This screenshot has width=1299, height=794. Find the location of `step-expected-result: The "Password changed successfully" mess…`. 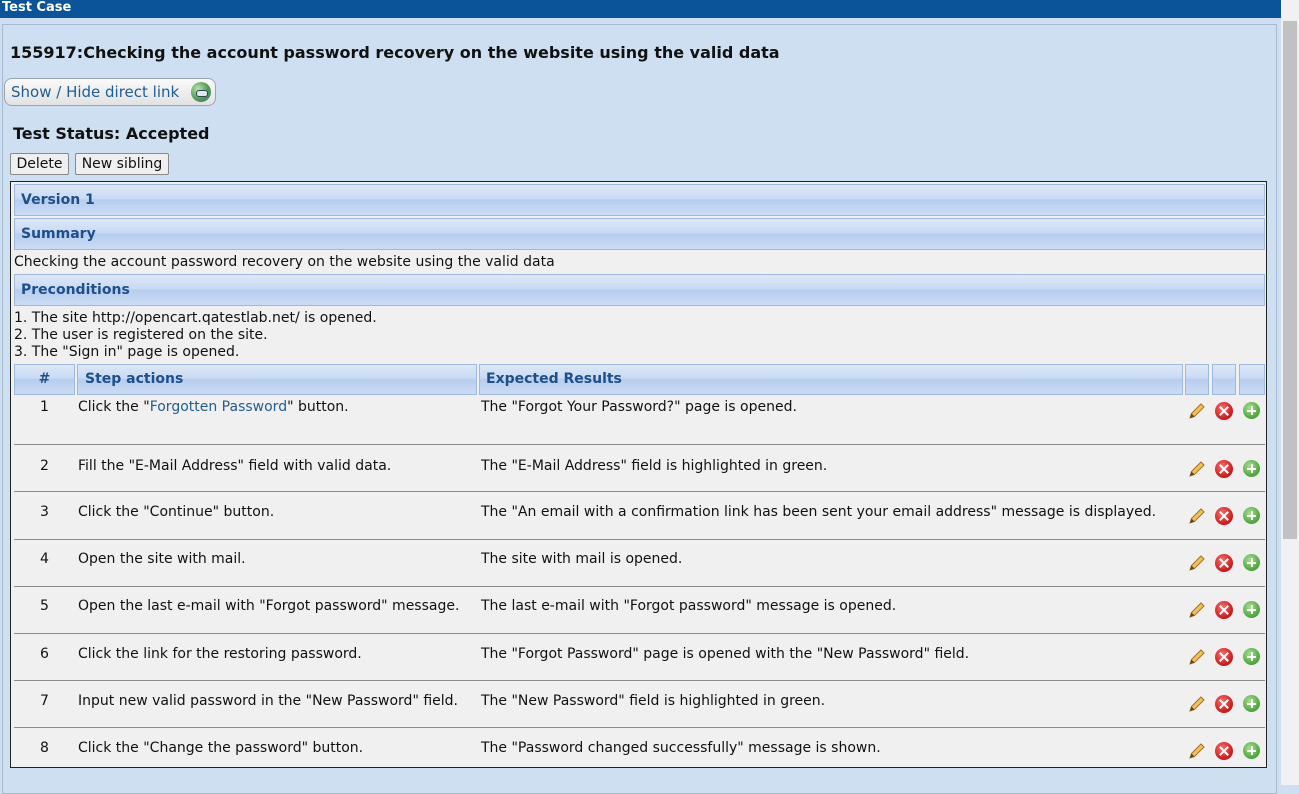

step-expected-result: The "Password changed successfully" mess… is located at coordinates (681, 748).